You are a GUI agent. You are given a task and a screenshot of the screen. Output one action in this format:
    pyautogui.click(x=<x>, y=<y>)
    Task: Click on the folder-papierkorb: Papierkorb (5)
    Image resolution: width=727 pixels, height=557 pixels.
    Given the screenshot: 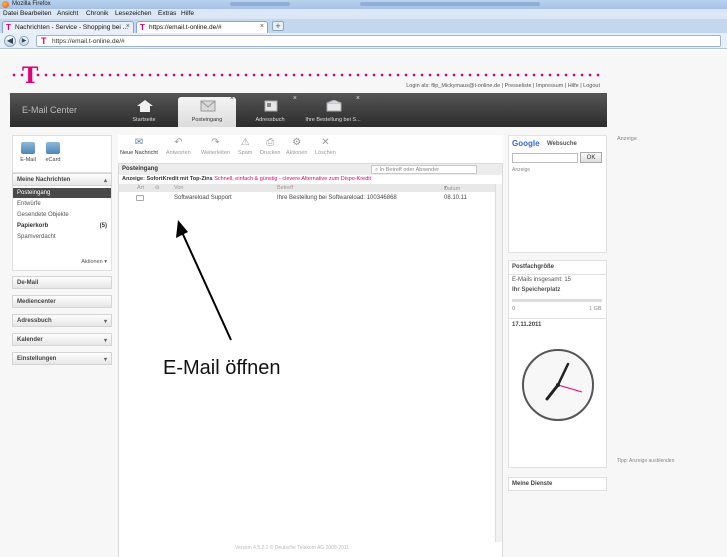 What is the action you would take?
    pyautogui.click(x=62, y=226)
    